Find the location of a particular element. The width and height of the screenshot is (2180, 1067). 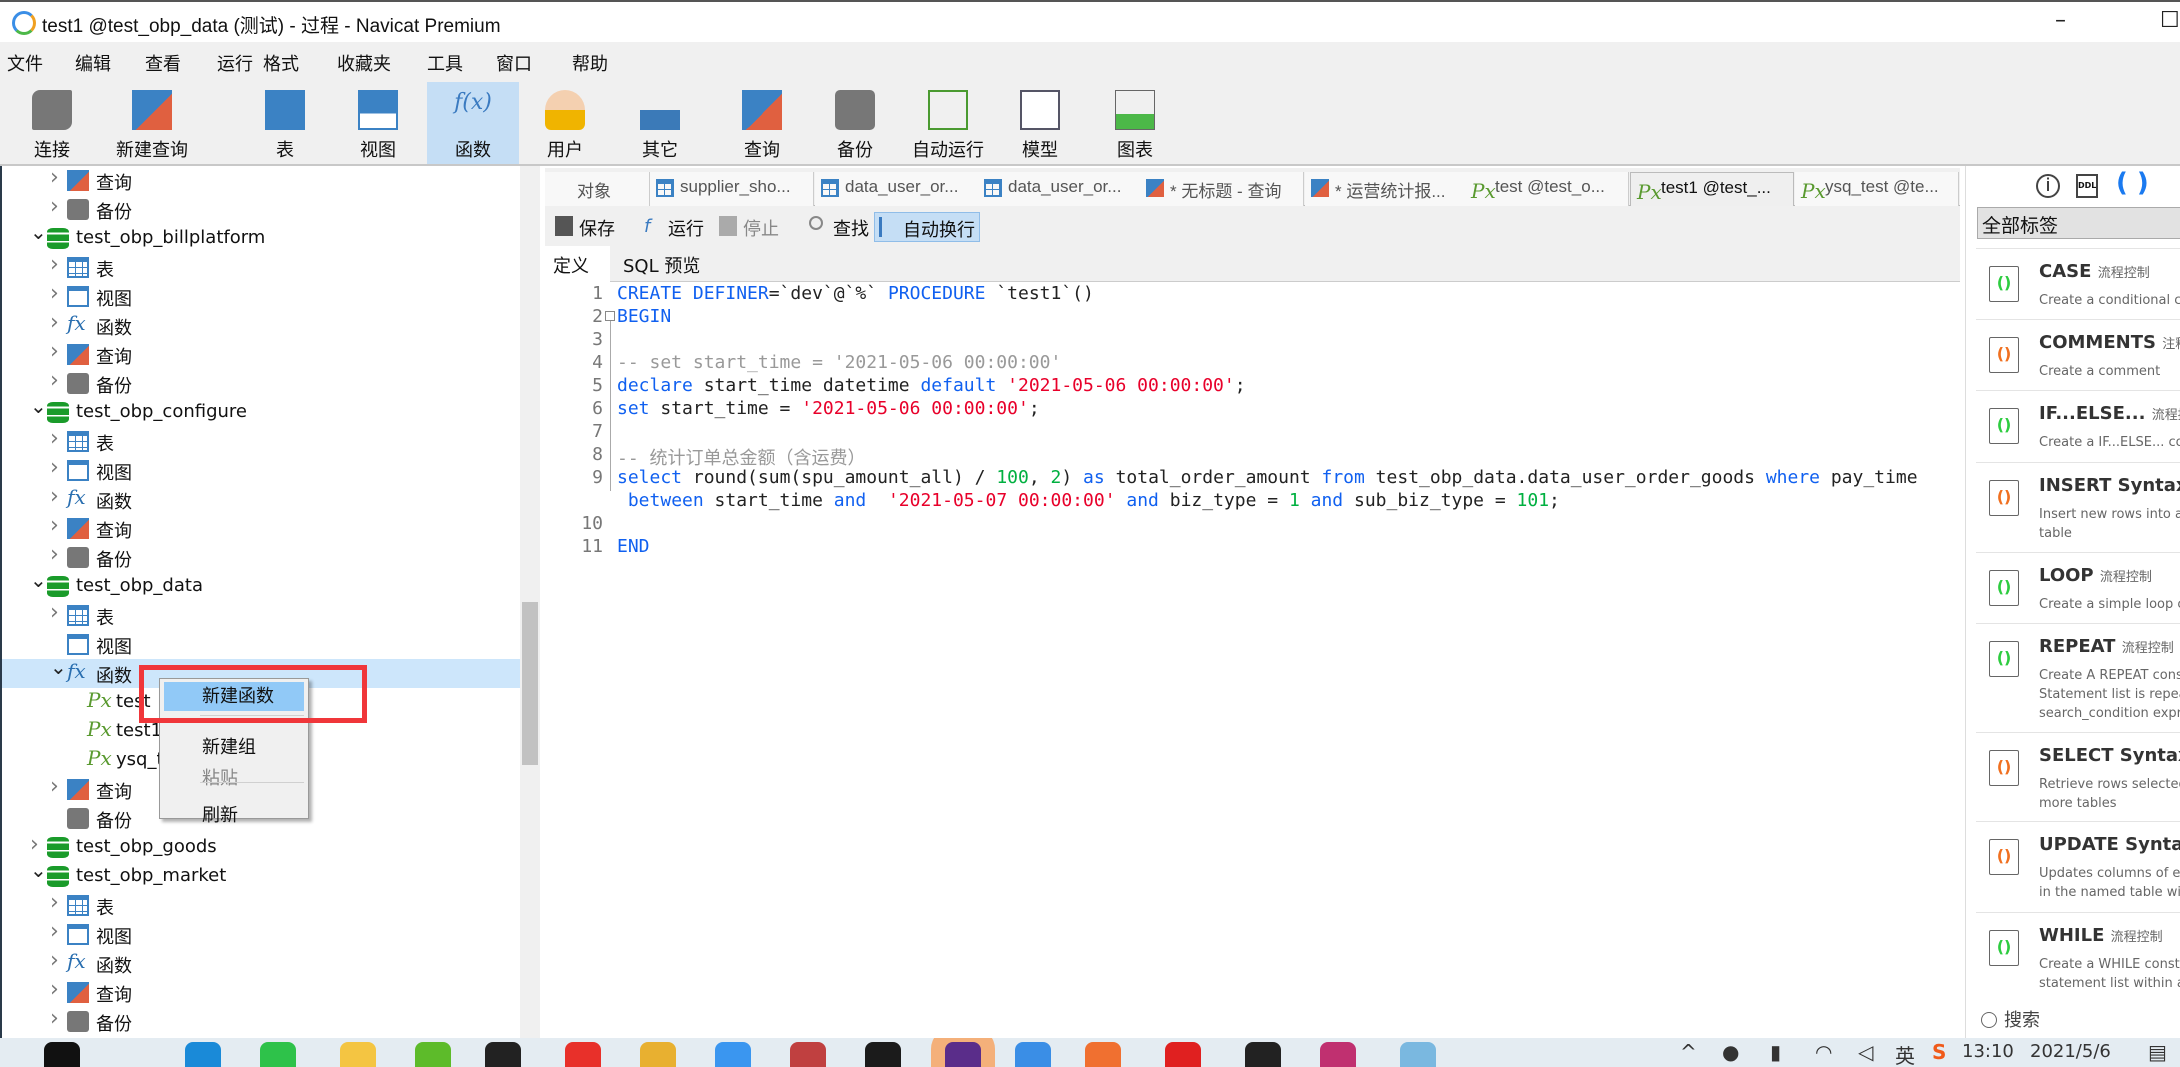

navicat-icon is located at coordinates (1033, 1054).